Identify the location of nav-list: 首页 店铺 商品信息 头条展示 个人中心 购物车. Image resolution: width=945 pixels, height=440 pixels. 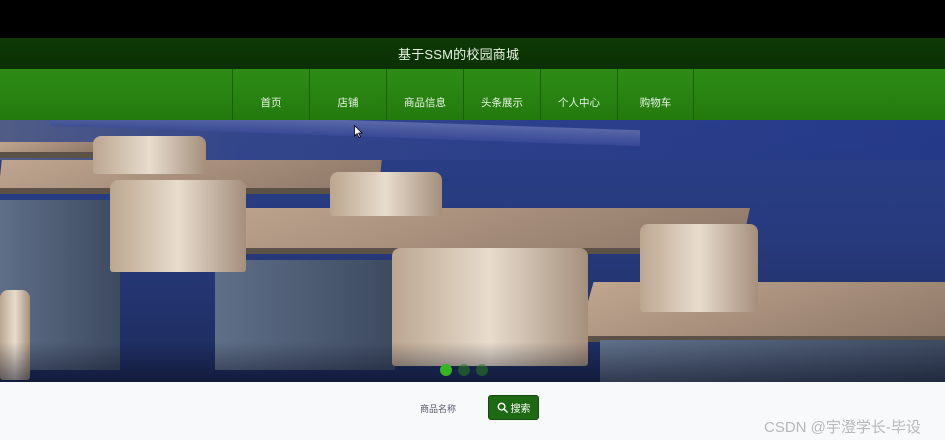
(463, 94).